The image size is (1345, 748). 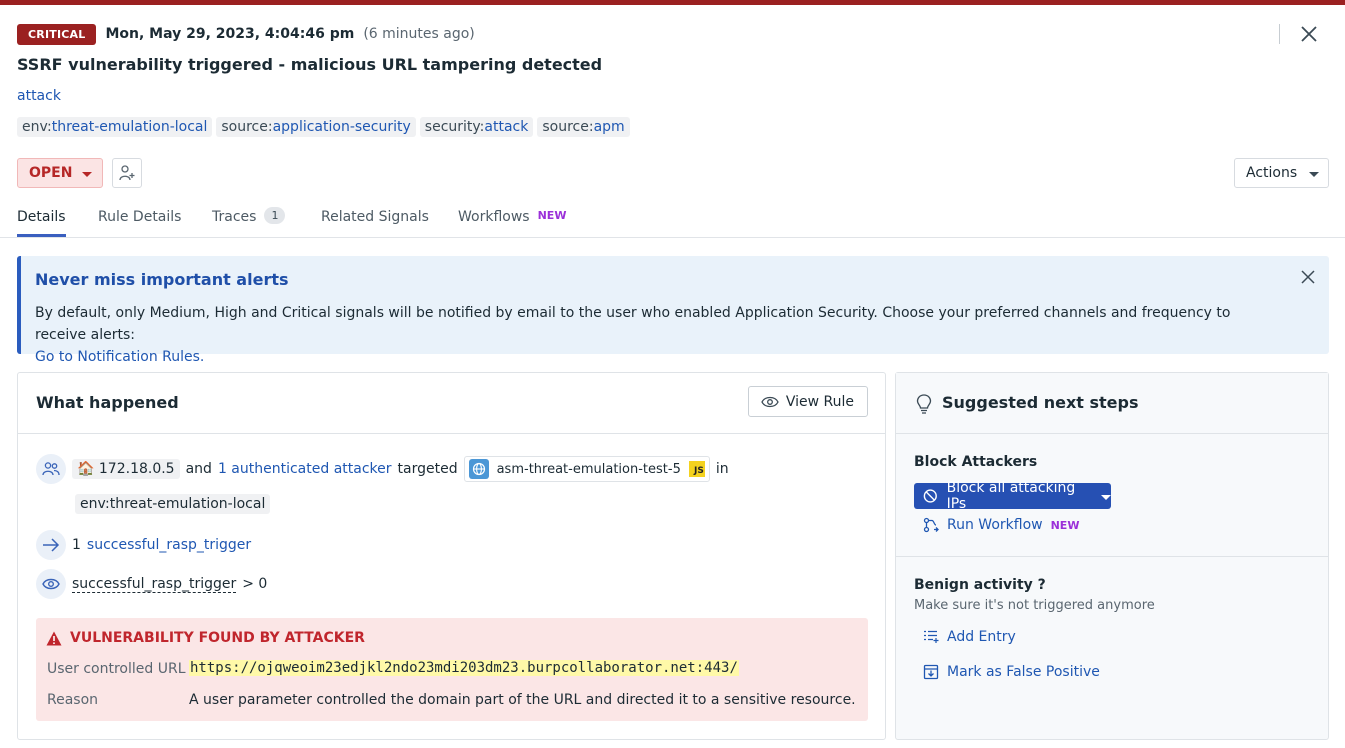 I want to click on signal-timestamp: Mon, May 29, 2023, 4:04:46 pm, so click(x=230, y=34).